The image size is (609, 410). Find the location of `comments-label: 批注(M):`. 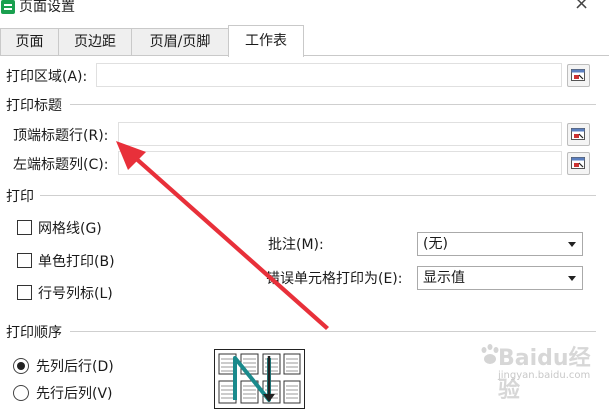

comments-label: 批注(M): is located at coordinates (296, 245).